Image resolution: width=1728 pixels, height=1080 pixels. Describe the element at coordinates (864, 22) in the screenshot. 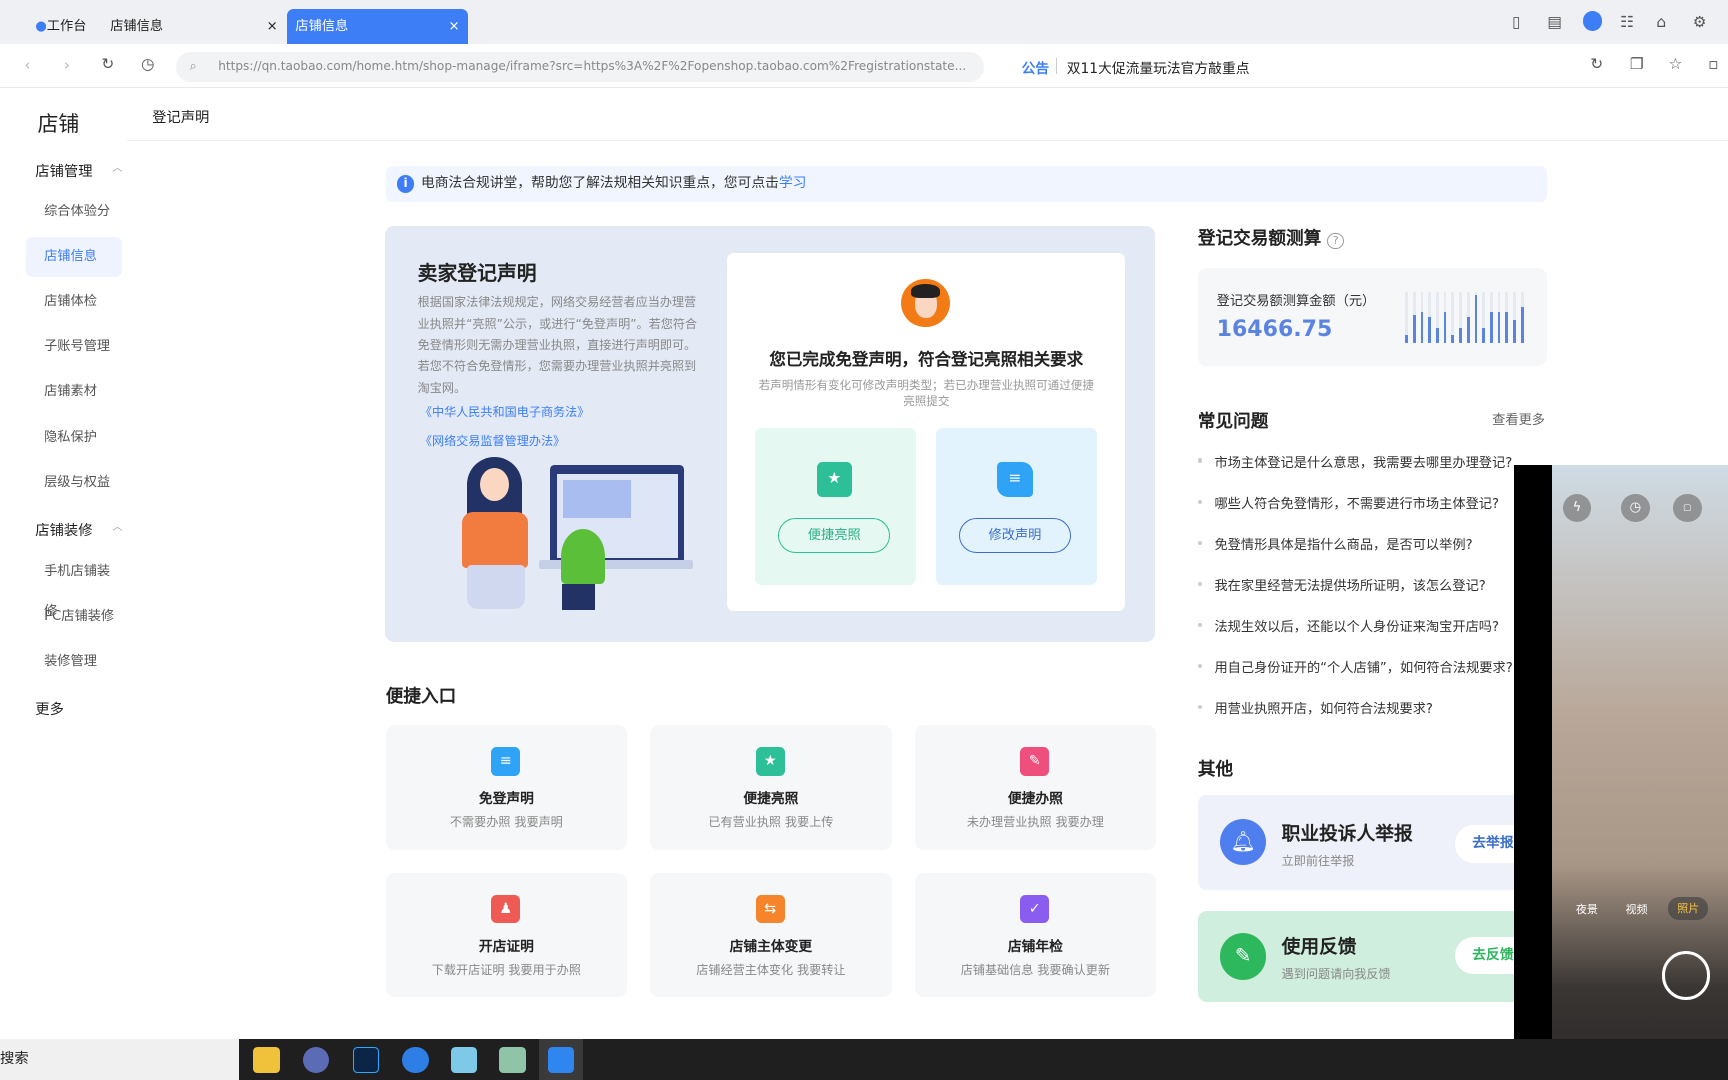

I see `tab-bar: ●工作台 店铺信息 × 店铺信息 × ▯ ▤ ☷ ⌂ ⚙` at that location.